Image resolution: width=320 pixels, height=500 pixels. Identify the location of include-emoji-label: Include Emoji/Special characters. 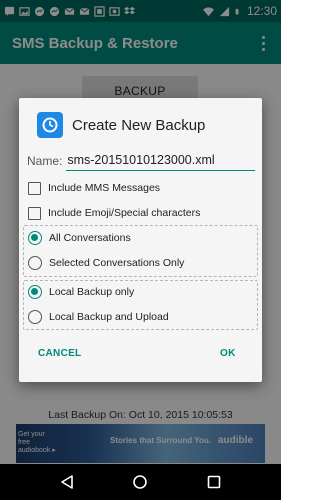
(124, 213).